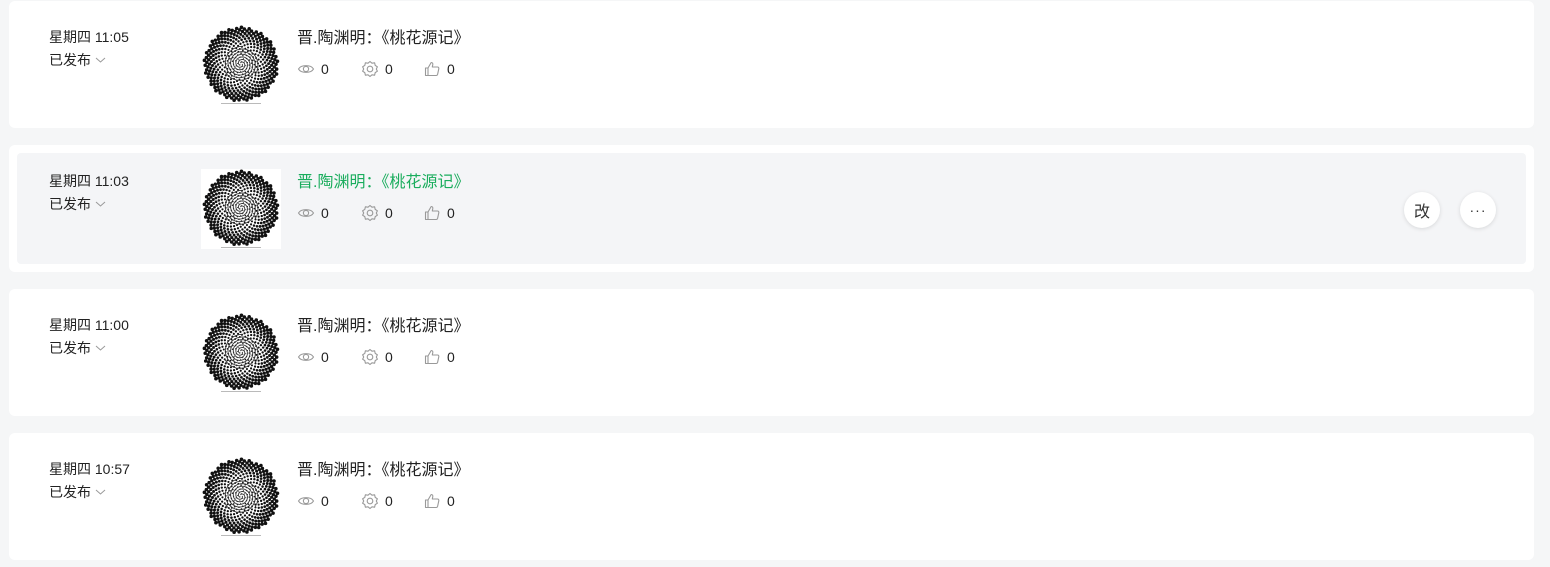  I want to click on more-button: ···, so click(1478, 210).